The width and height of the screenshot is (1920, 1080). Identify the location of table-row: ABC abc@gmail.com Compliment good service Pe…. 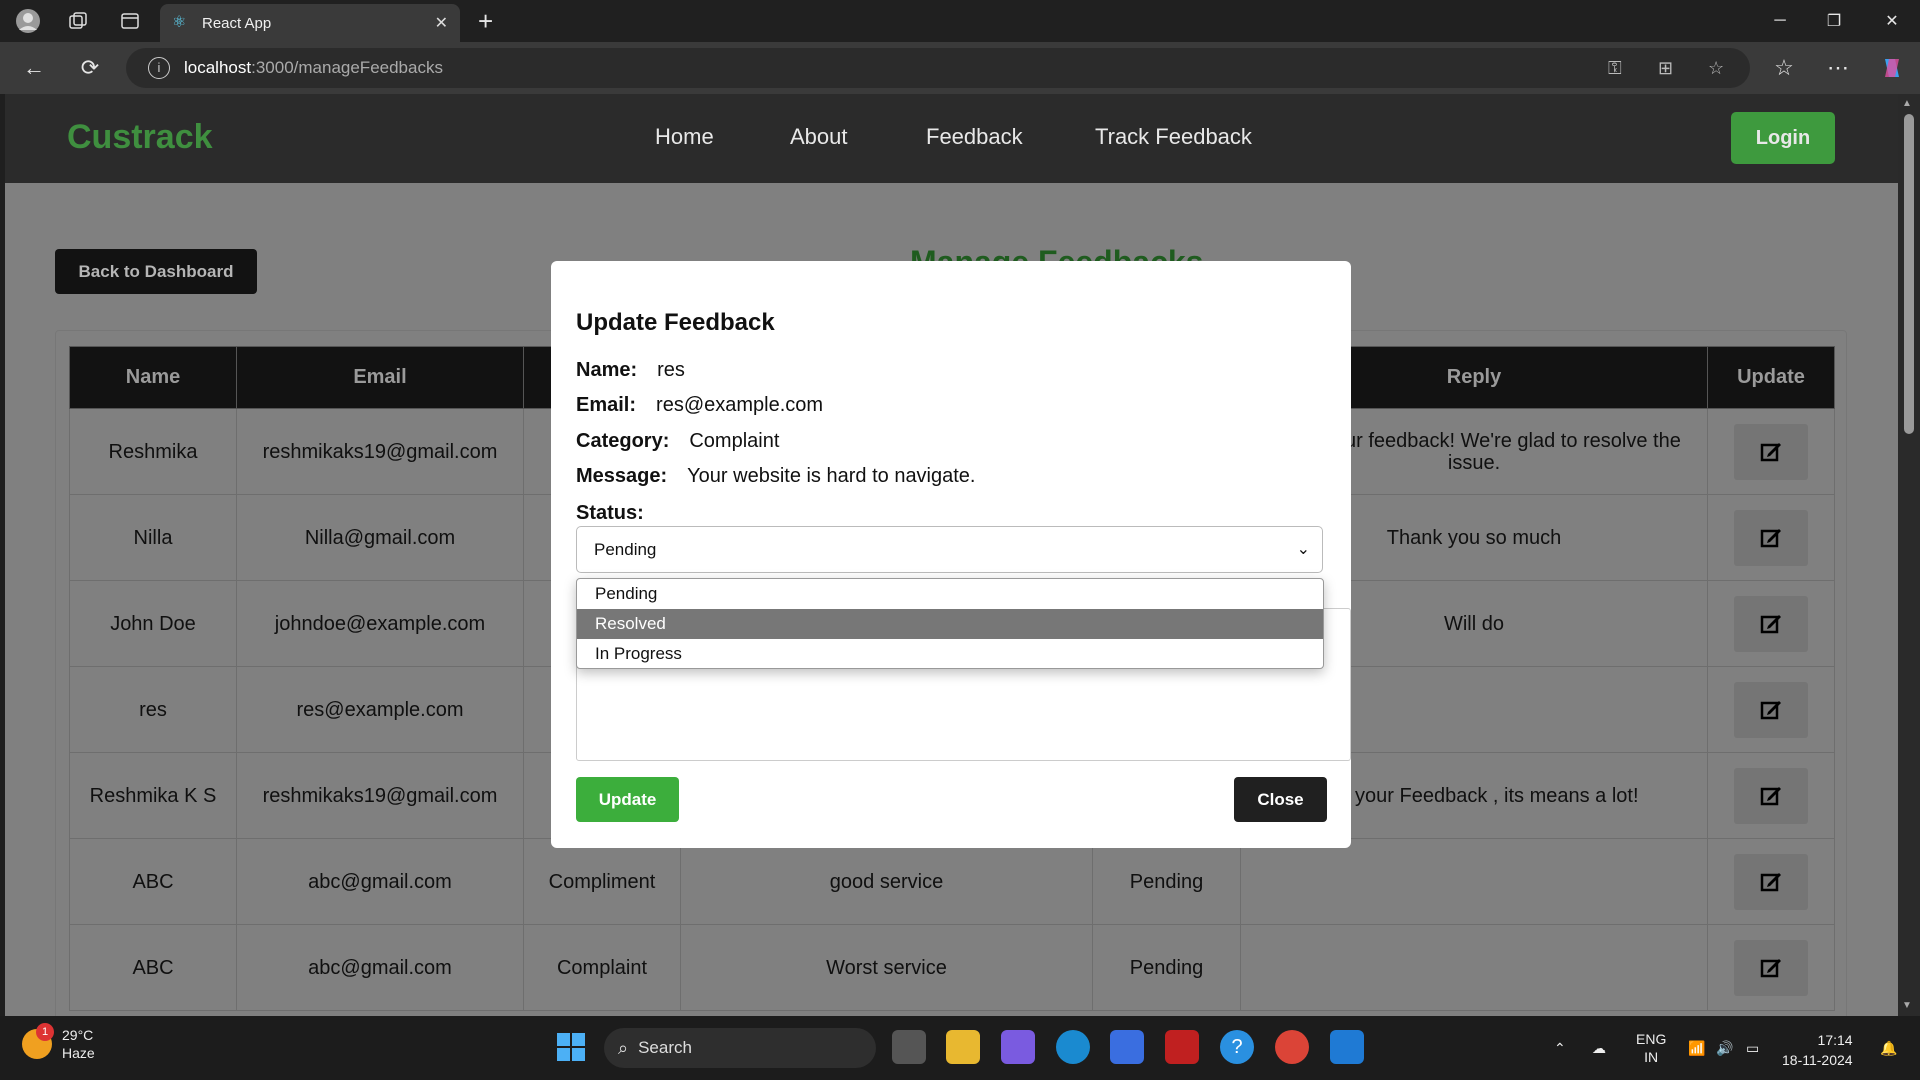
(952, 881).